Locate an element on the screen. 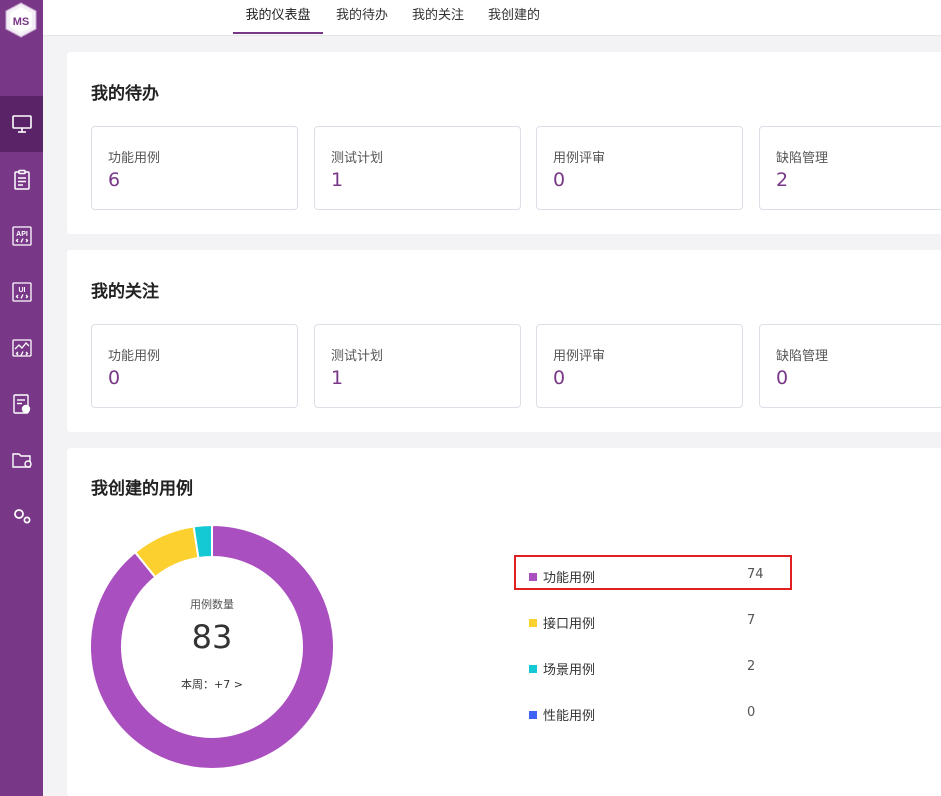 Image resolution: width=941 pixels, height=796 pixels. legend-label: 接口用例 is located at coordinates (569, 624).